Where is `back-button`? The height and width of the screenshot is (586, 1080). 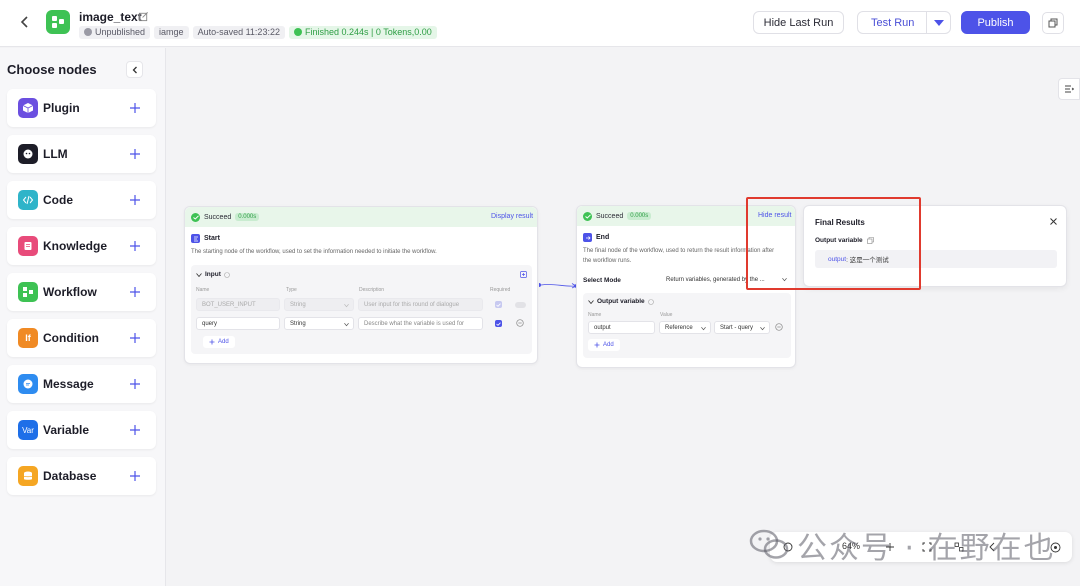
back-button is located at coordinates (25, 22).